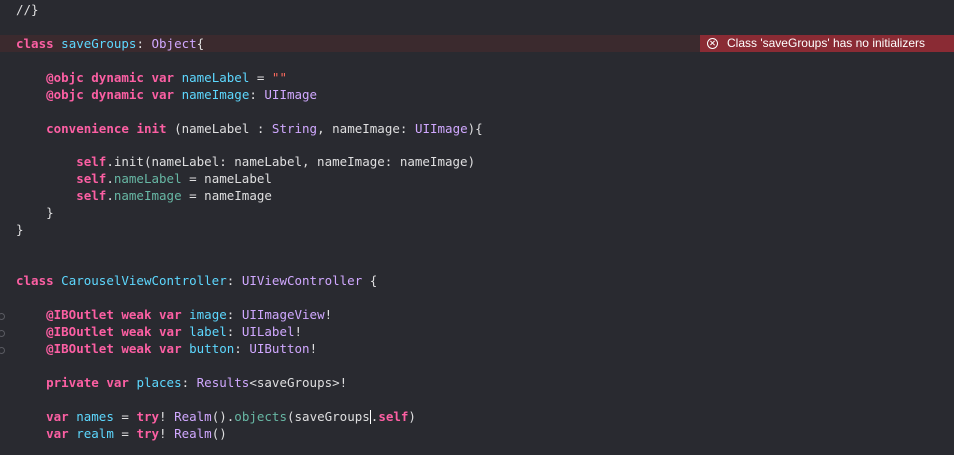 Image resolution: width=954 pixels, height=455 pixels. What do you see at coordinates (99, 43) in the screenshot?
I see `class-name: saveGroups` at bounding box center [99, 43].